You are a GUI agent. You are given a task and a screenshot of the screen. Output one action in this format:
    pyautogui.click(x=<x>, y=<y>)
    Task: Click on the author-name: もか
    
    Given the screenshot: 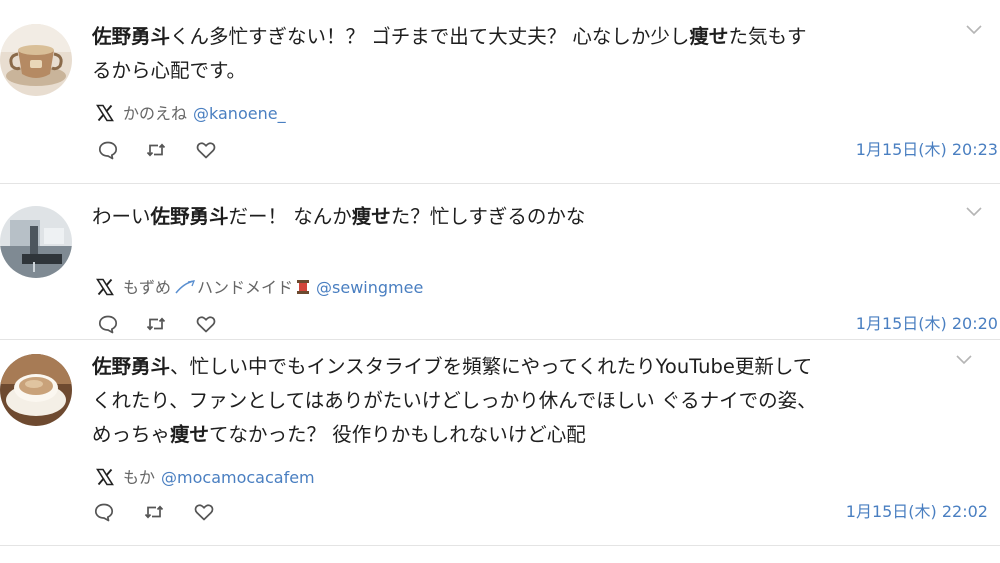 What is the action you would take?
    pyautogui.click(x=139, y=477)
    